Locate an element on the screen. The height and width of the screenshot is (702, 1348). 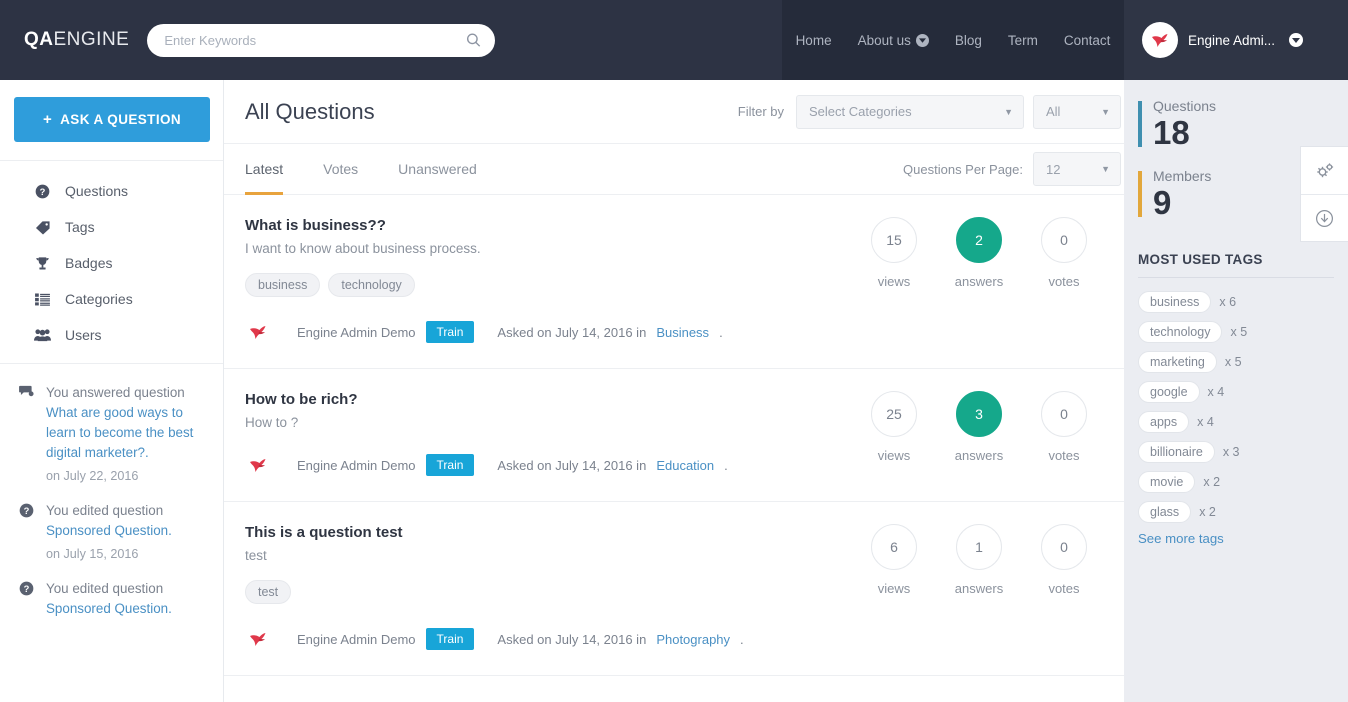
votes-label: votes is located at coordinates (1064, 455).